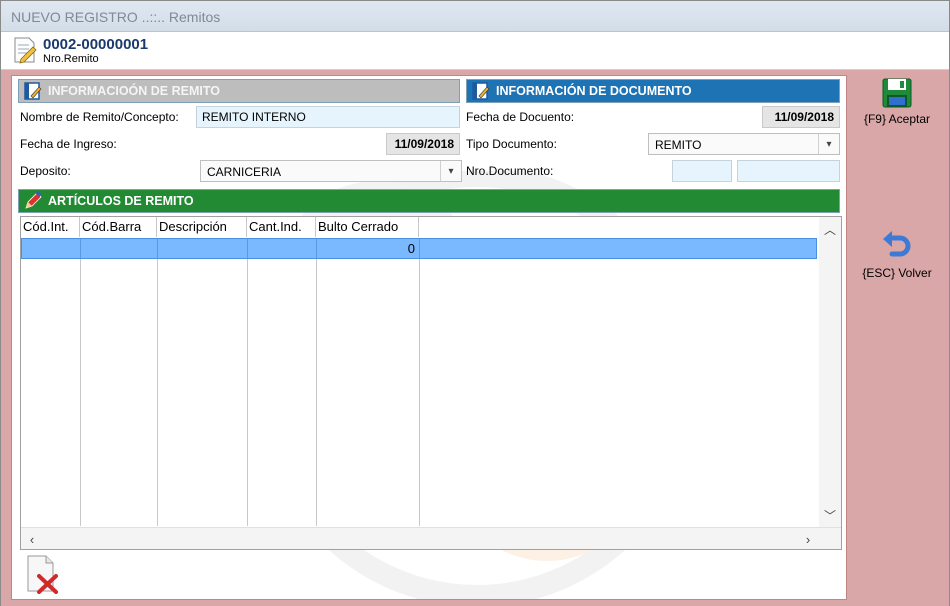 The width and height of the screenshot is (950, 606). Describe the element at coordinates (202, 227) in the screenshot. I see `col-header-descripcion: Descripción` at that location.